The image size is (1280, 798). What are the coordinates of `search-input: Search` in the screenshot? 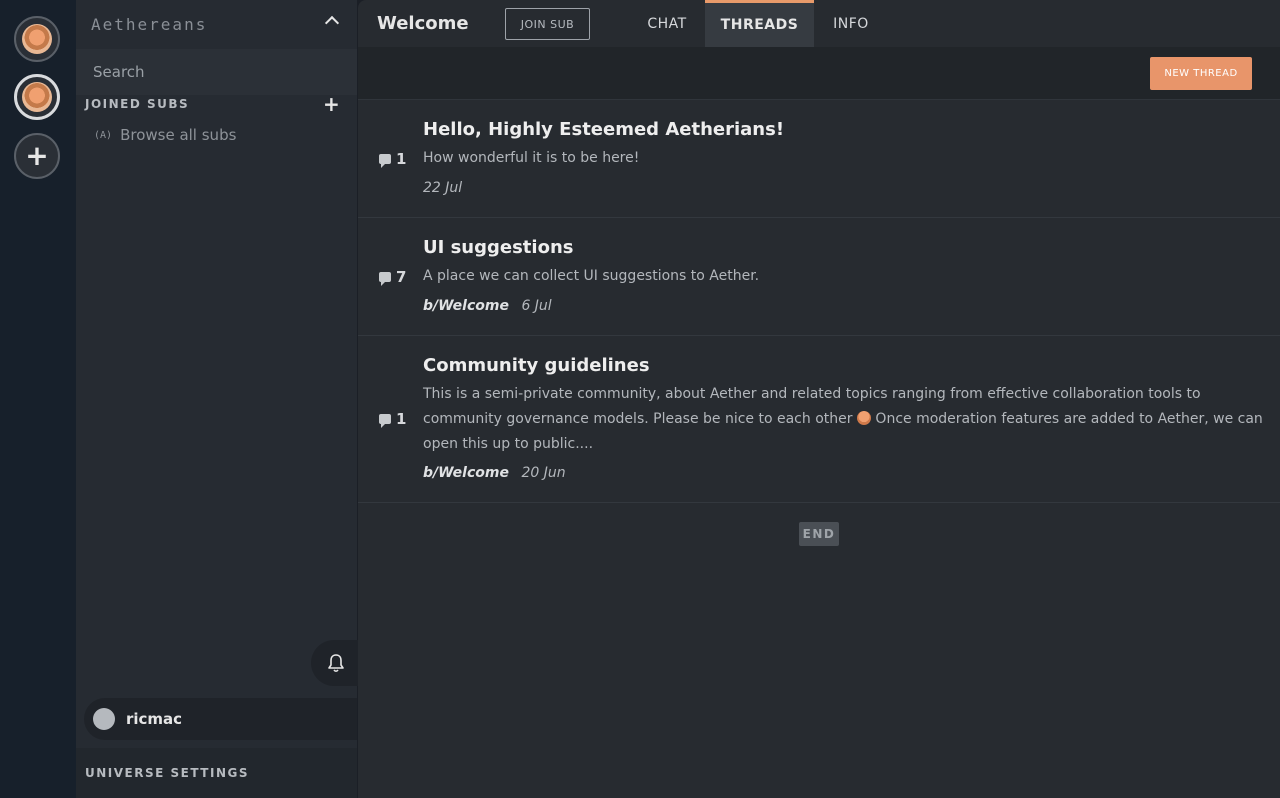 It's located at (216, 72).